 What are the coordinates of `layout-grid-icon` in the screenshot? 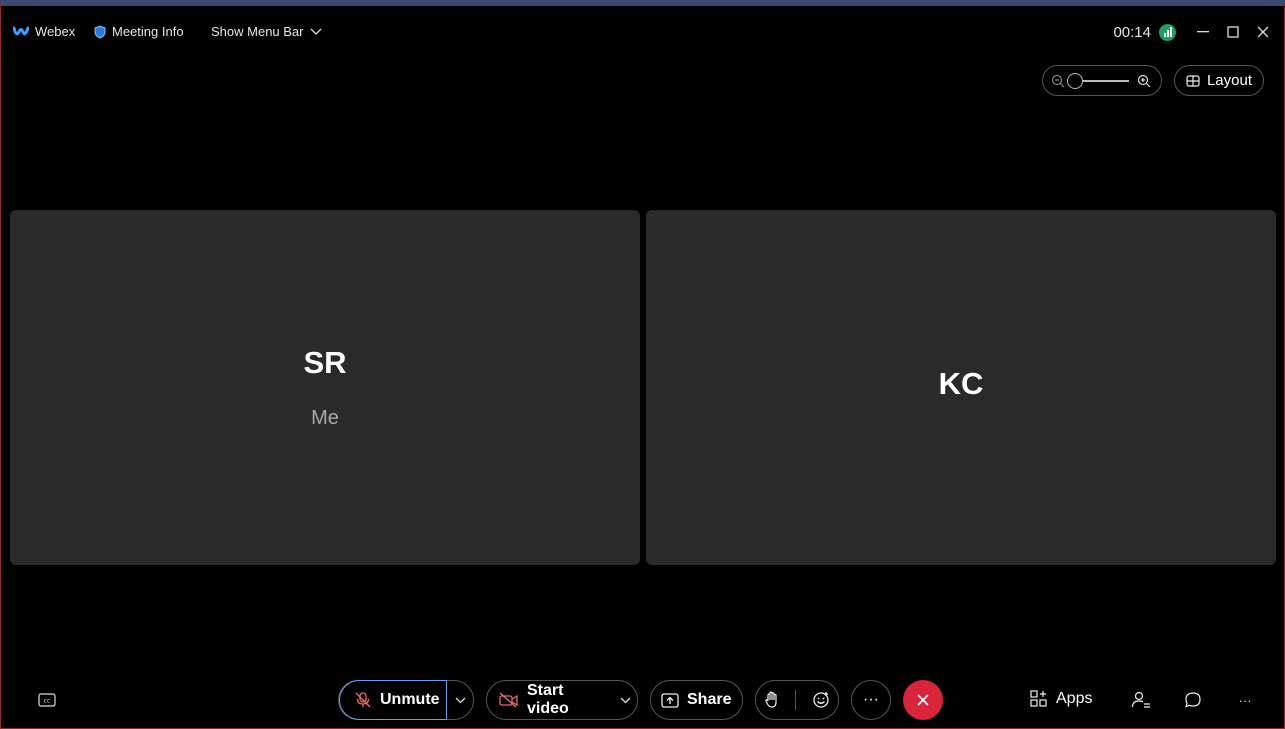 It's located at (1193, 80).